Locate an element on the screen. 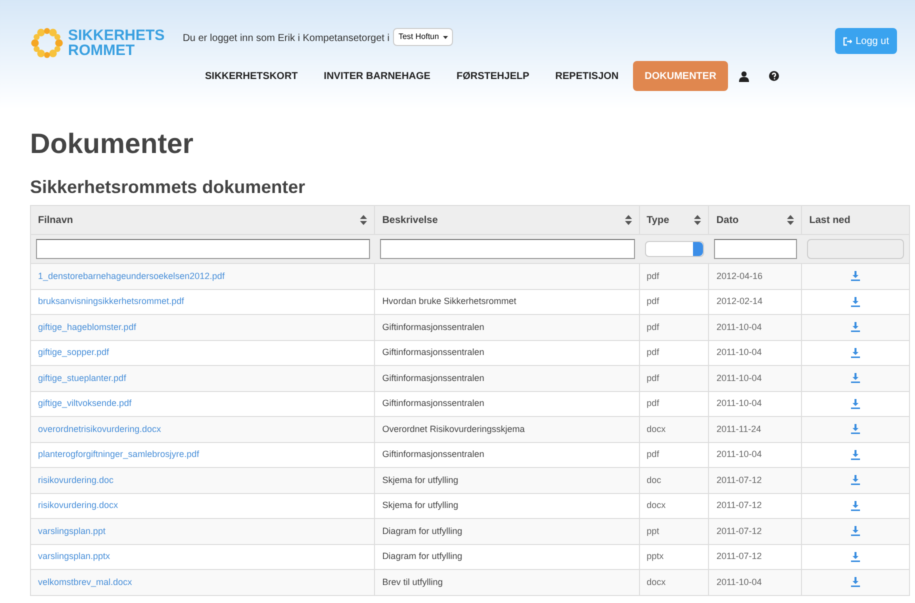 Image resolution: width=915 pixels, height=603 pixels. file-link: varslingsplan.ppt is located at coordinates (72, 531).